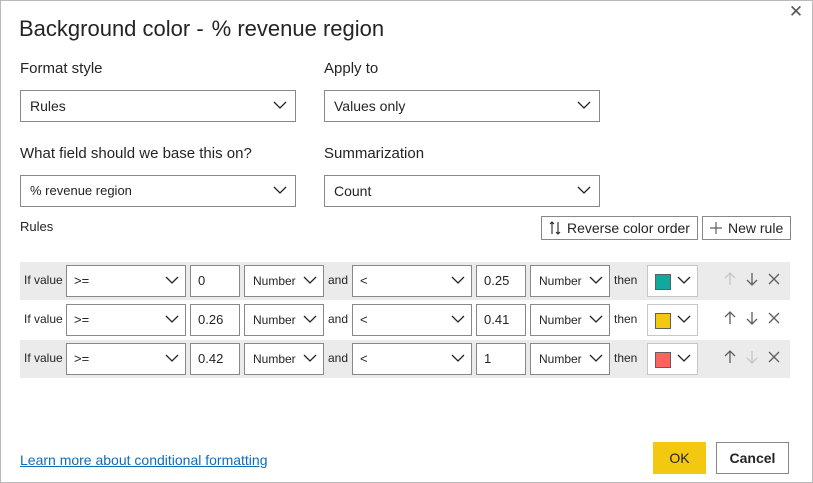  What do you see at coordinates (679, 458) in the screenshot?
I see `ok-button: OK` at bounding box center [679, 458].